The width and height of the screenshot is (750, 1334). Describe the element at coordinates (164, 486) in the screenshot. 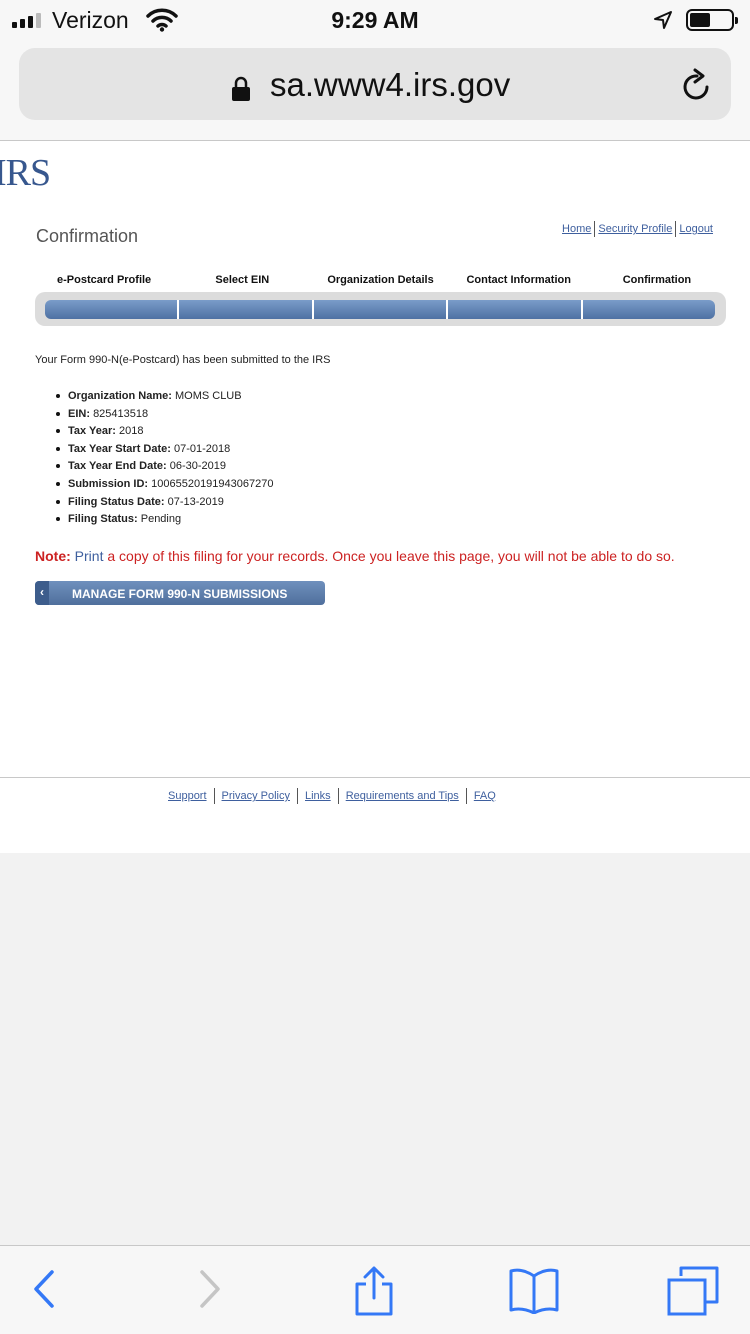

I see `list-item: Submission ID: 10065520191943067270` at that location.